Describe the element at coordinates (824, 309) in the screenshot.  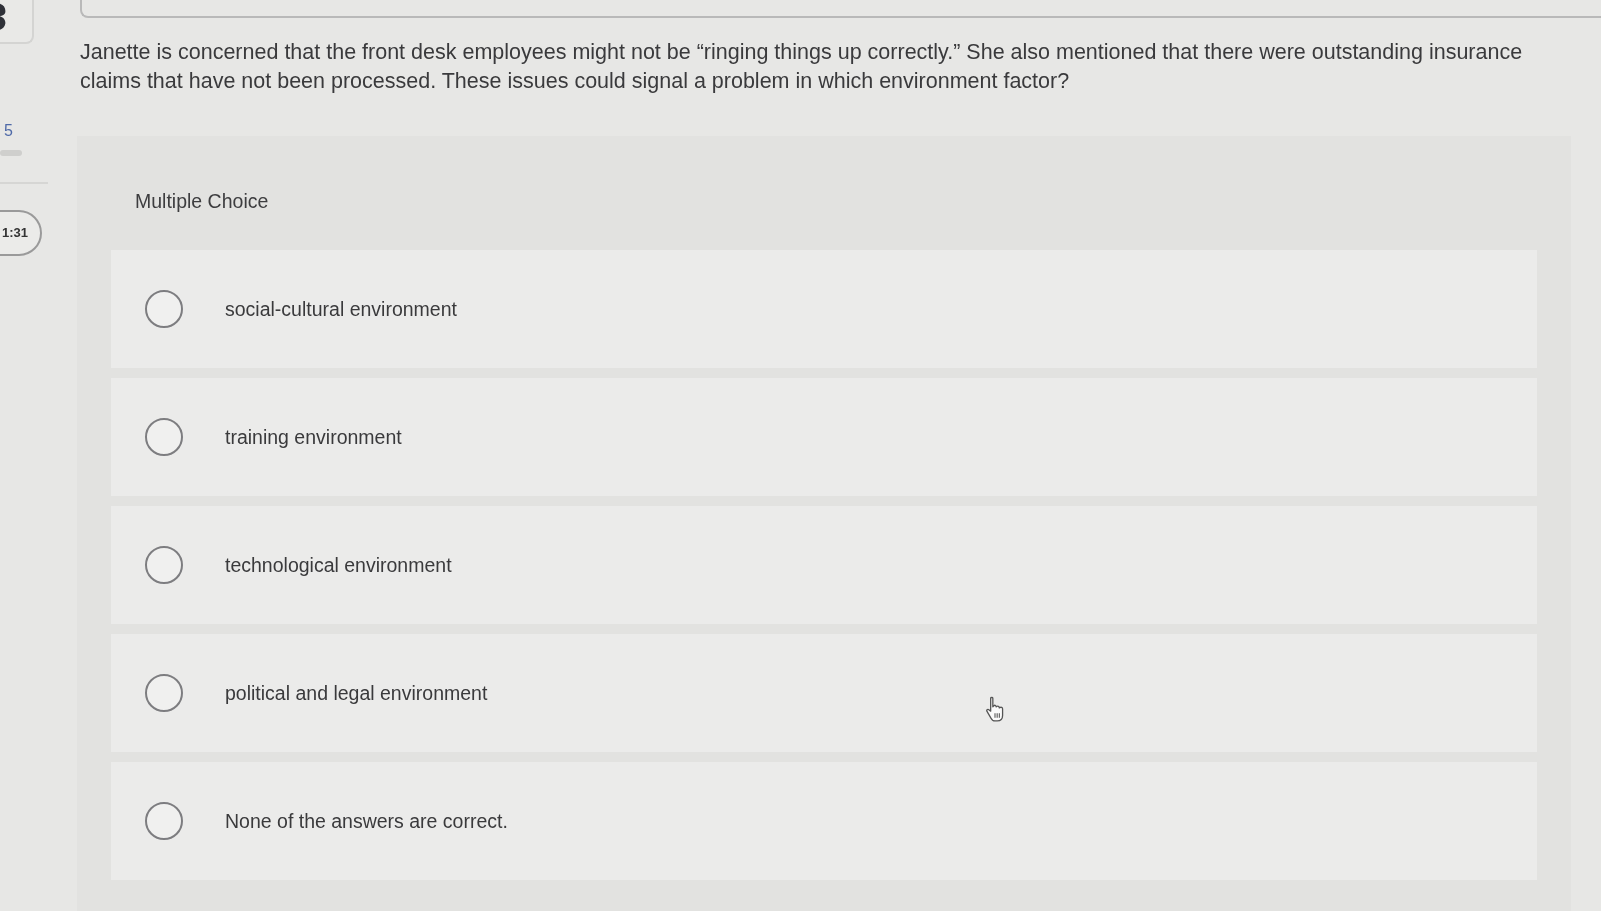
I see `answer-option: social-cultural environment` at that location.